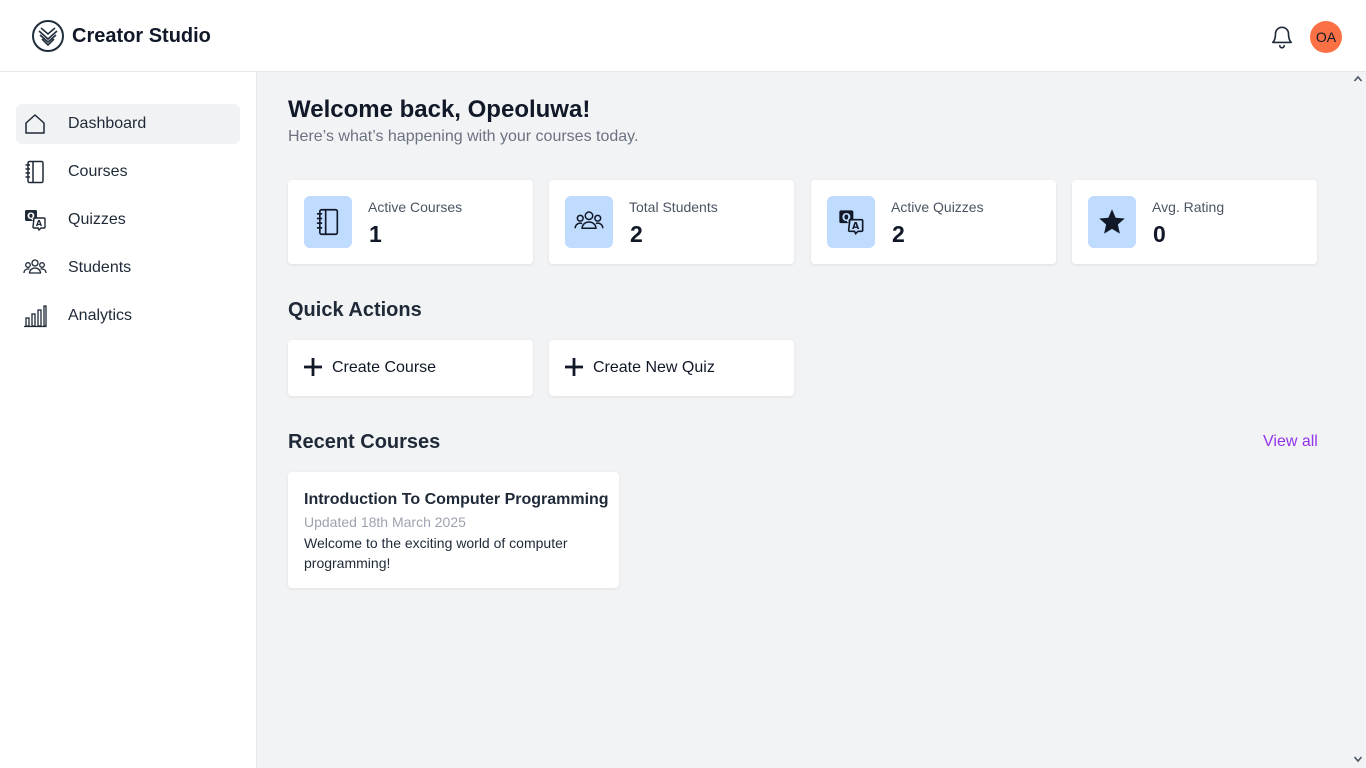 This screenshot has height=768, width=1366. What do you see at coordinates (364, 442) in the screenshot?
I see `recent-courses-title: Recent Courses` at bounding box center [364, 442].